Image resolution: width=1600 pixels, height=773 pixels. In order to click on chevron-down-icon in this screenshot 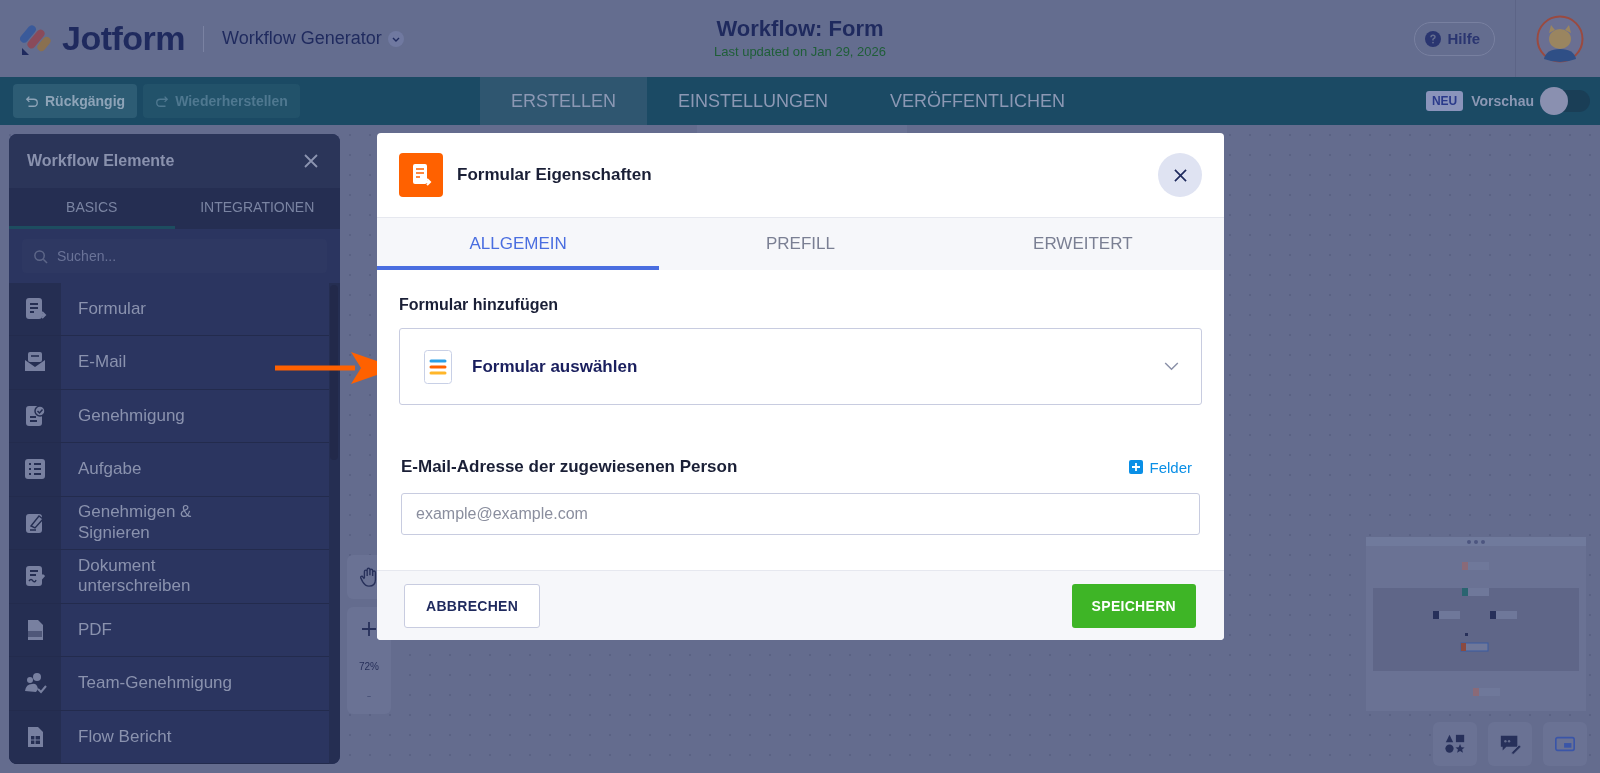, I will do `click(1171, 366)`.